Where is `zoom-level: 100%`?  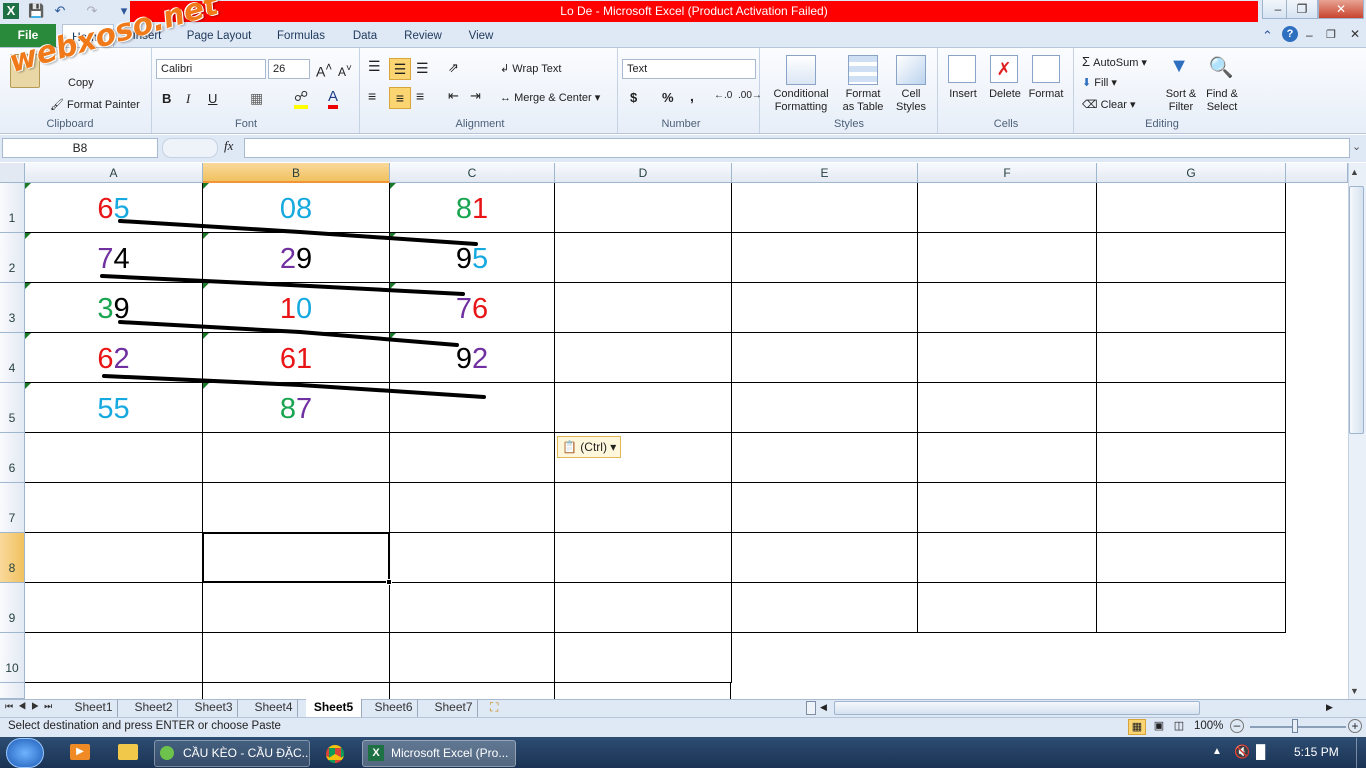 zoom-level: 100% is located at coordinates (1208, 726).